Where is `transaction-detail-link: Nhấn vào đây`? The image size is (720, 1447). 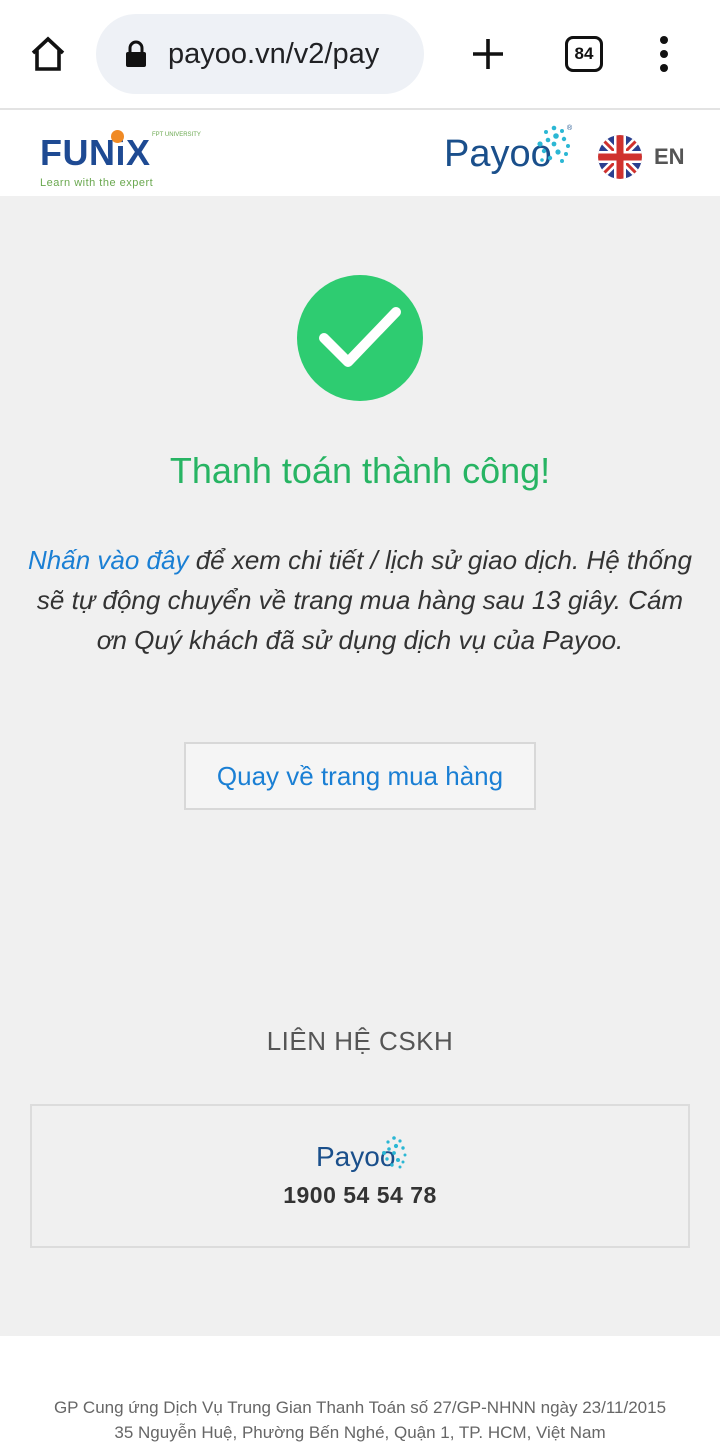
transaction-detail-link: Nhấn vào đây is located at coordinates (108, 560).